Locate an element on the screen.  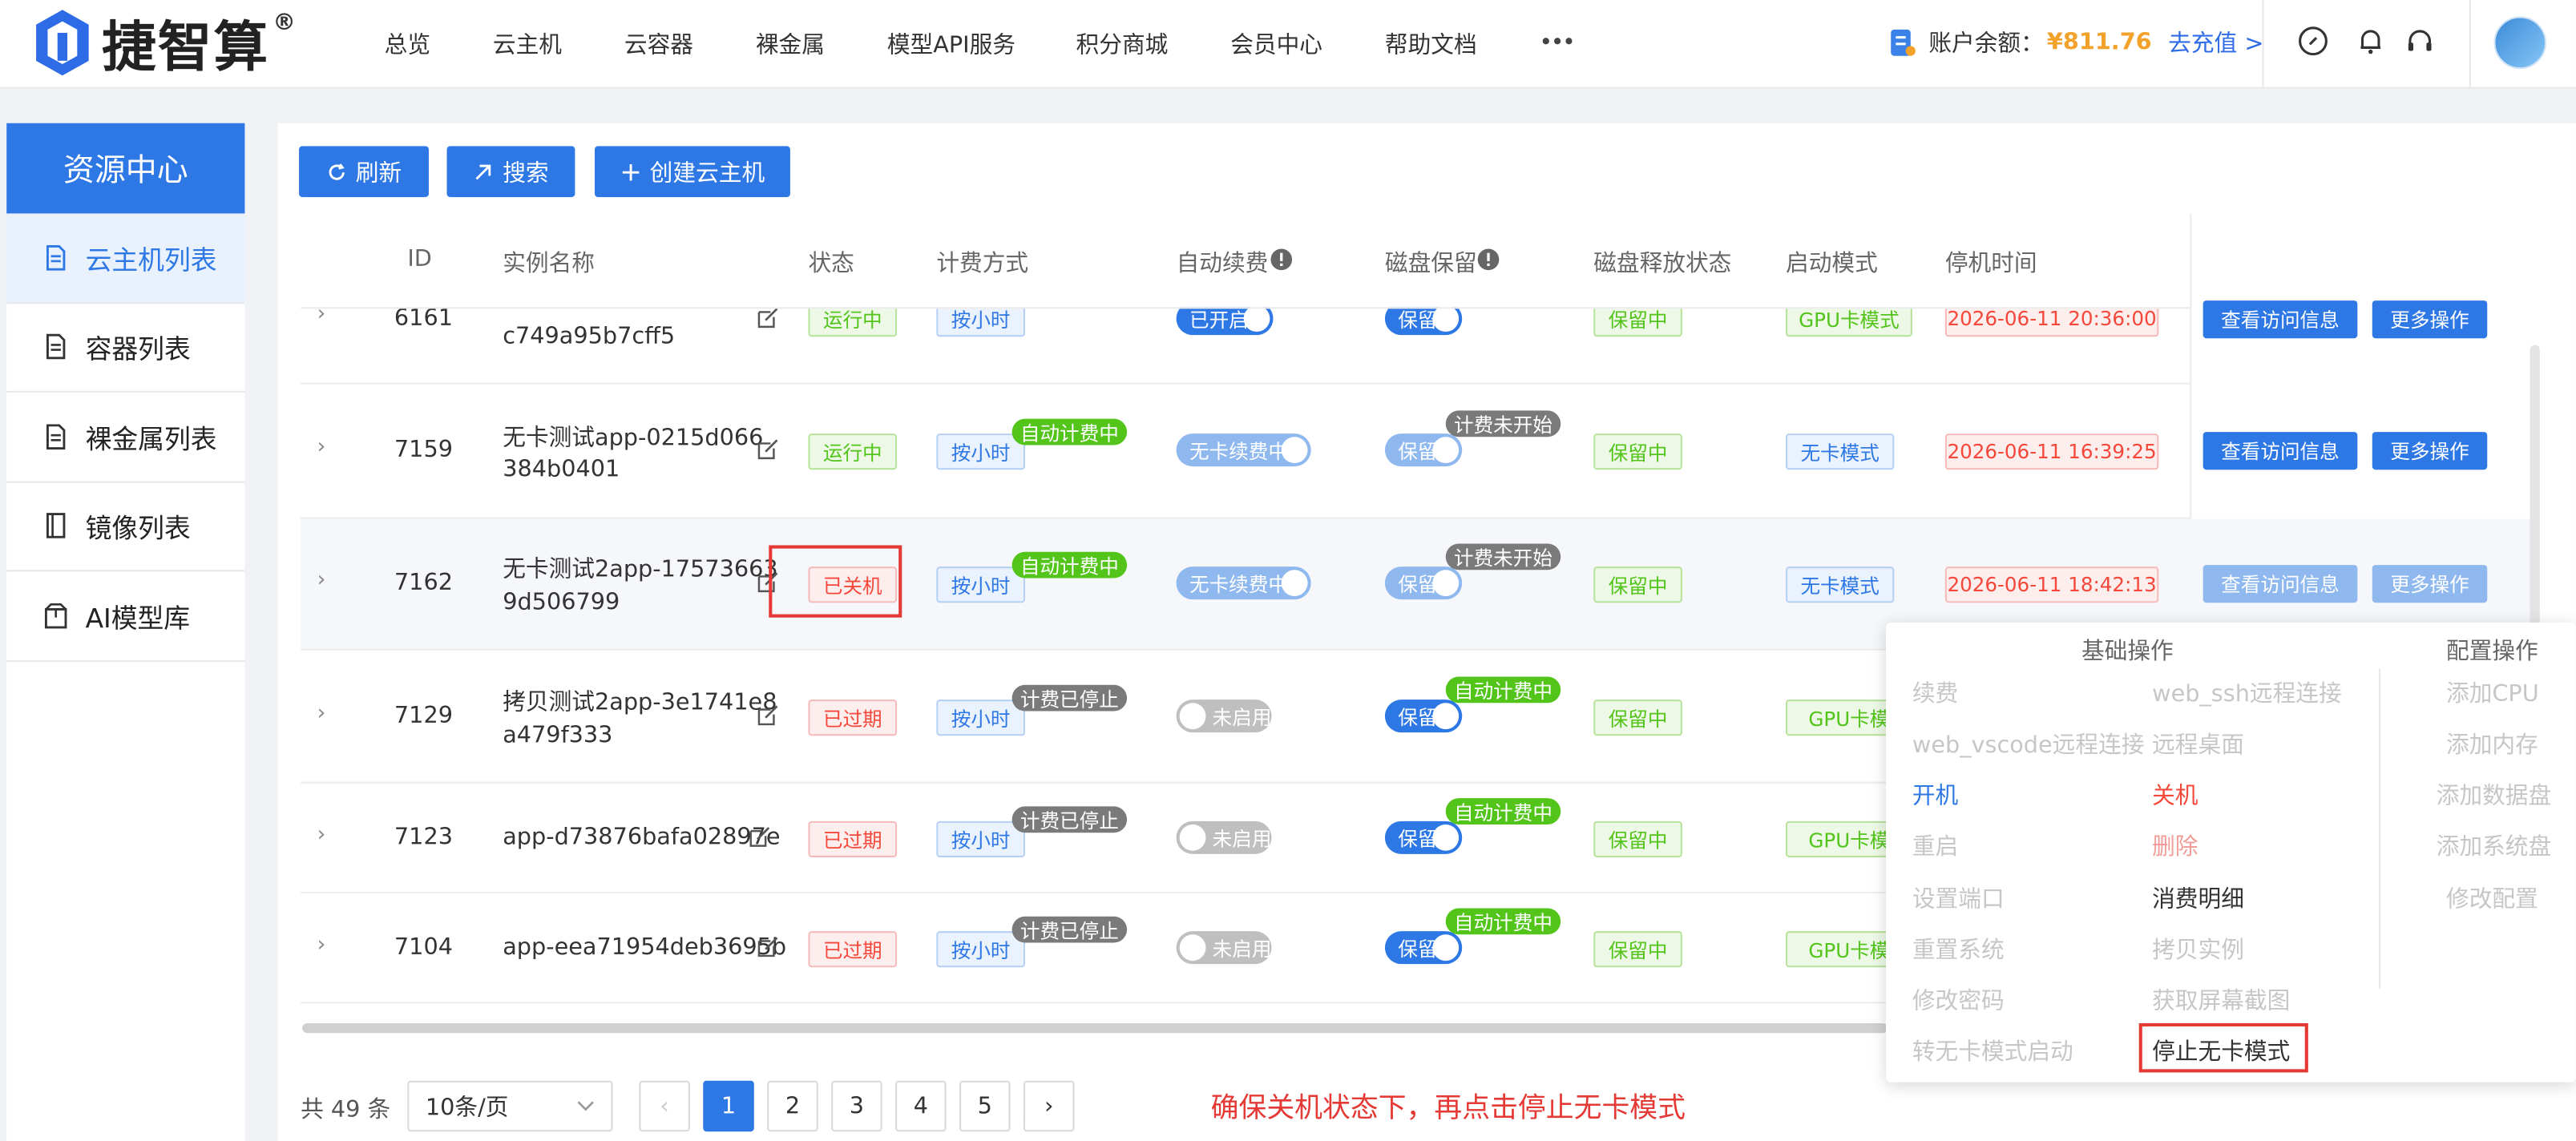
page-size-select: 10条/页 is located at coordinates (510, 1106).